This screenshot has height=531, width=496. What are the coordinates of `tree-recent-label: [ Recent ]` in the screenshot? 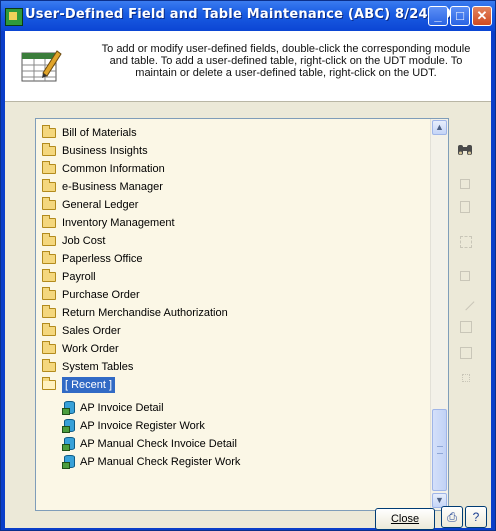 It's located at (89, 385).